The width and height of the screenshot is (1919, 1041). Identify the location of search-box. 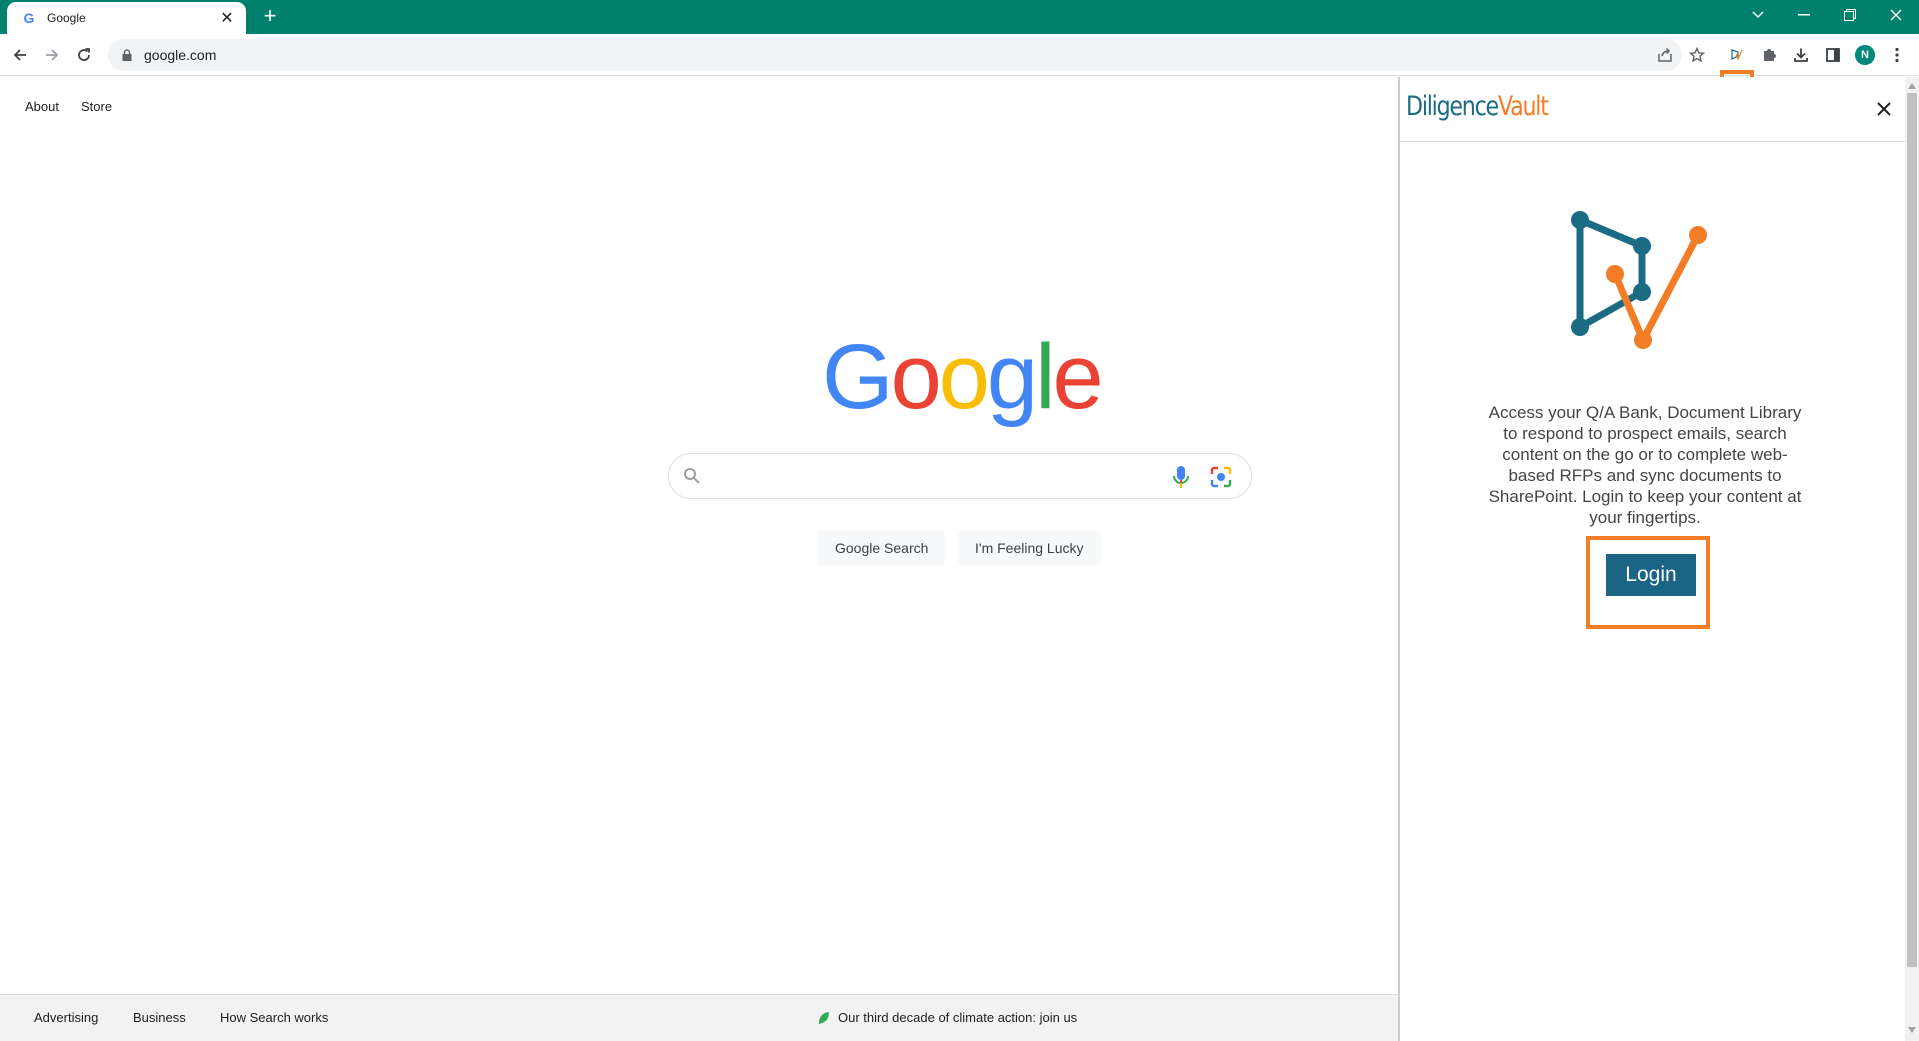
(960, 476).